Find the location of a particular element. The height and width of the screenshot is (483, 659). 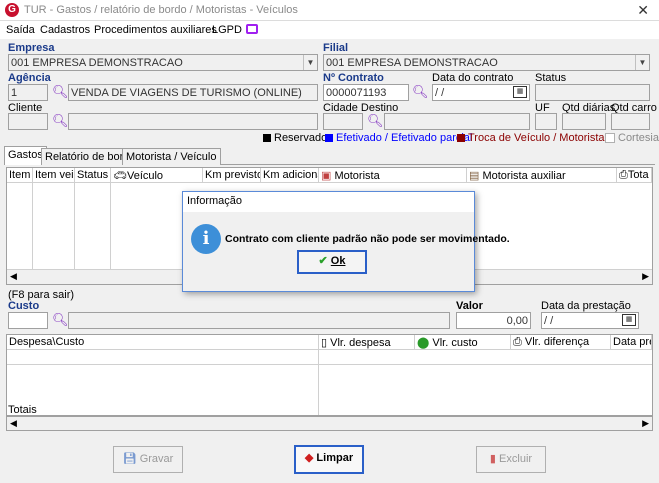

close-icon: ✕ is located at coordinates (643, 10).